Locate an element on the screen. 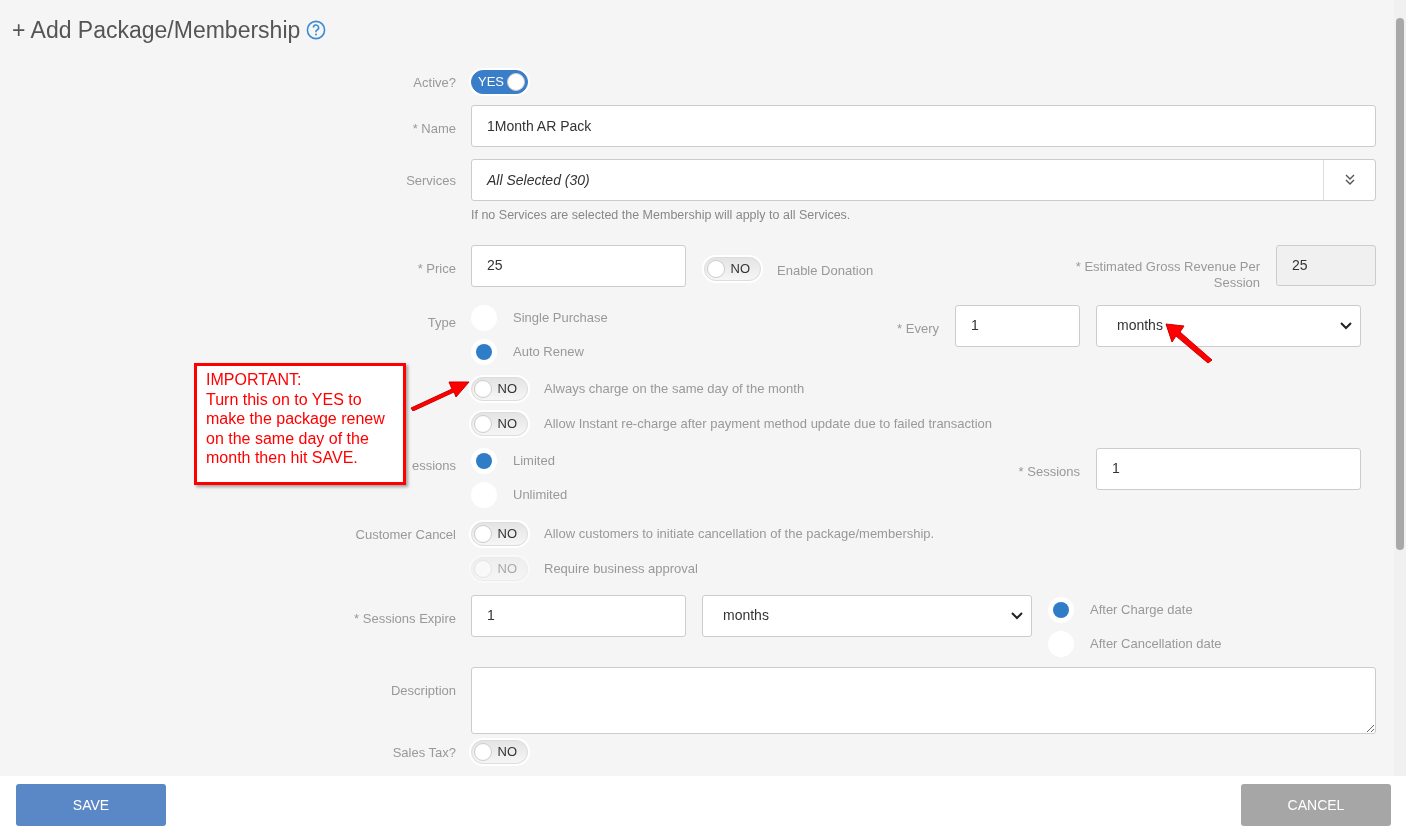  option-label: Single Purchase is located at coordinates (560, 318).